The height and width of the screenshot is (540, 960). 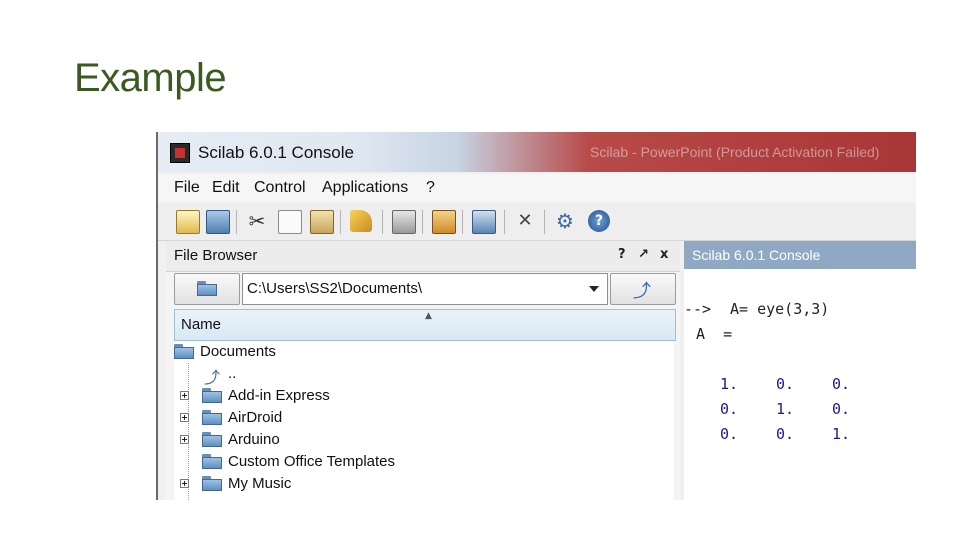 What do you see at coordinates (188, 222) in the screenshot?
I see `new-script-icon` at bounding box center [188, 222].